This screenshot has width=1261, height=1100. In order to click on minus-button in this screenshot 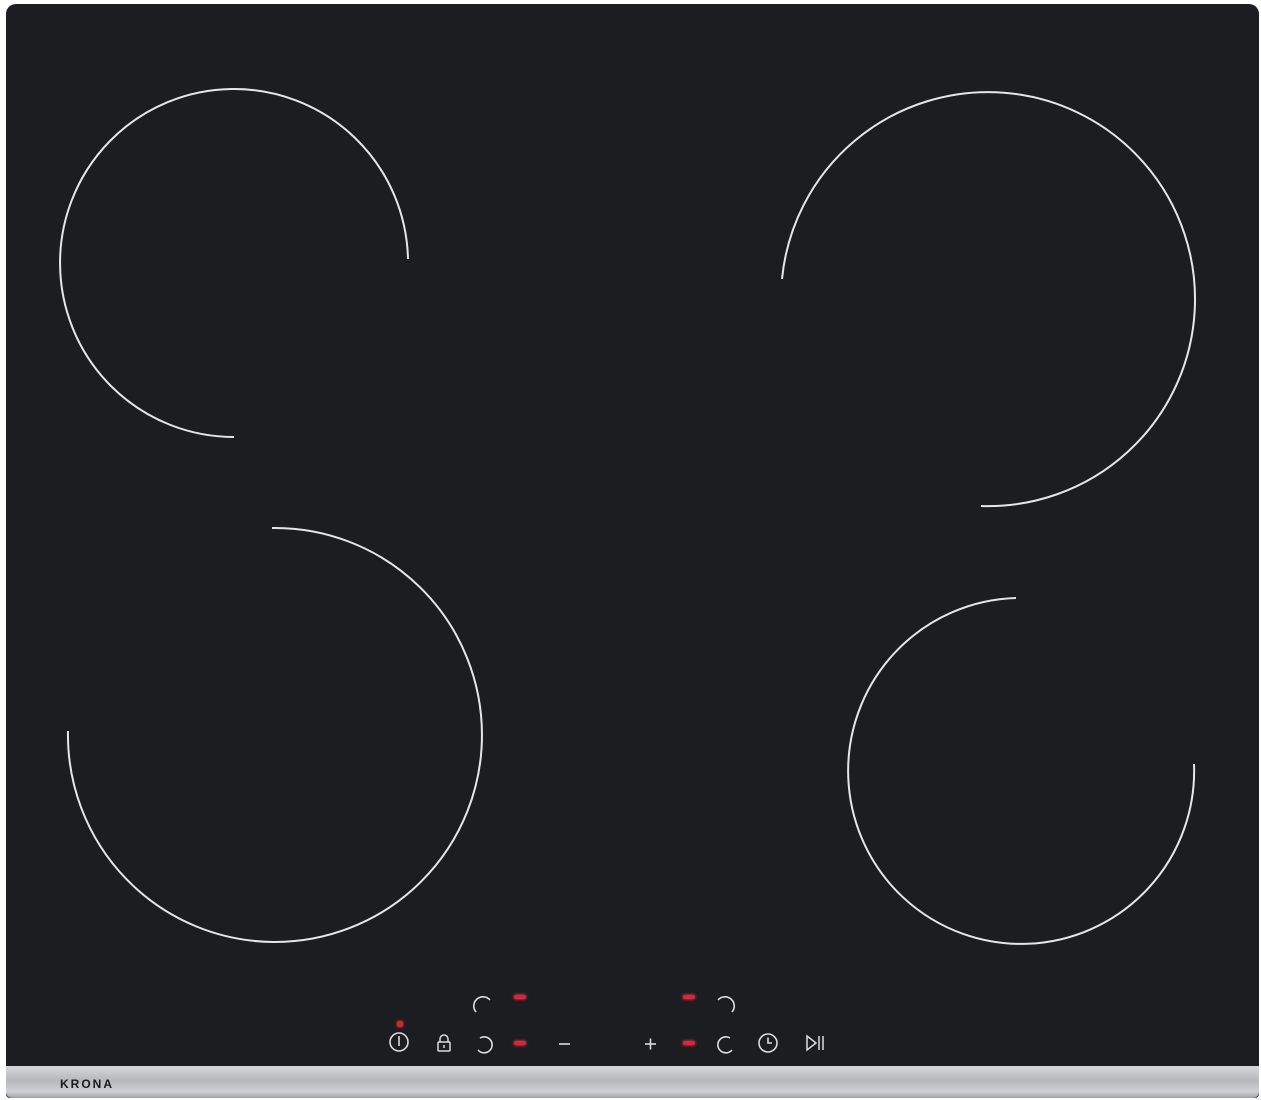, I will do `click(565, 1044)`.